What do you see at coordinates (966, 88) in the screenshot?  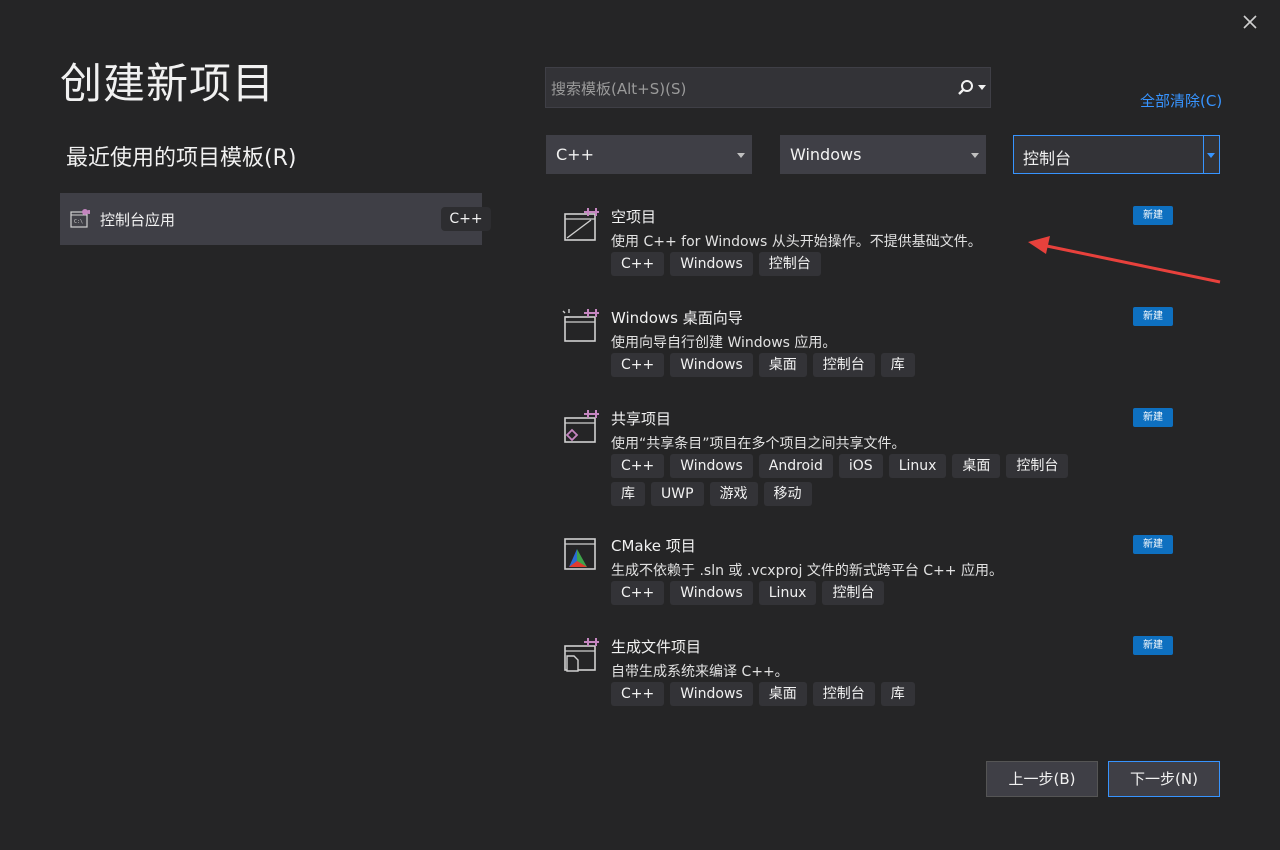 I see `search-icon` at bounding box center [966, 88].